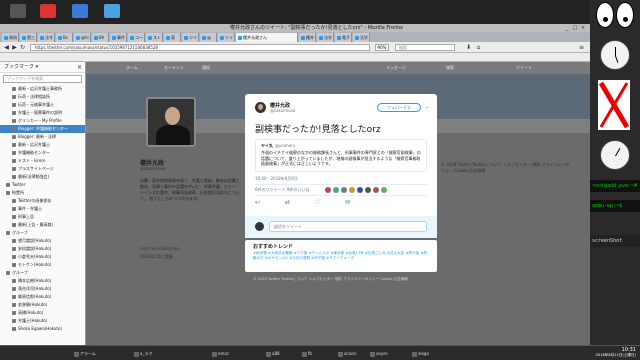  Describe the element at coordinates (42, 249) in the screenshot. I see `sidebar-bookmark-item: 安倍論説(Hokuto)` at that location.